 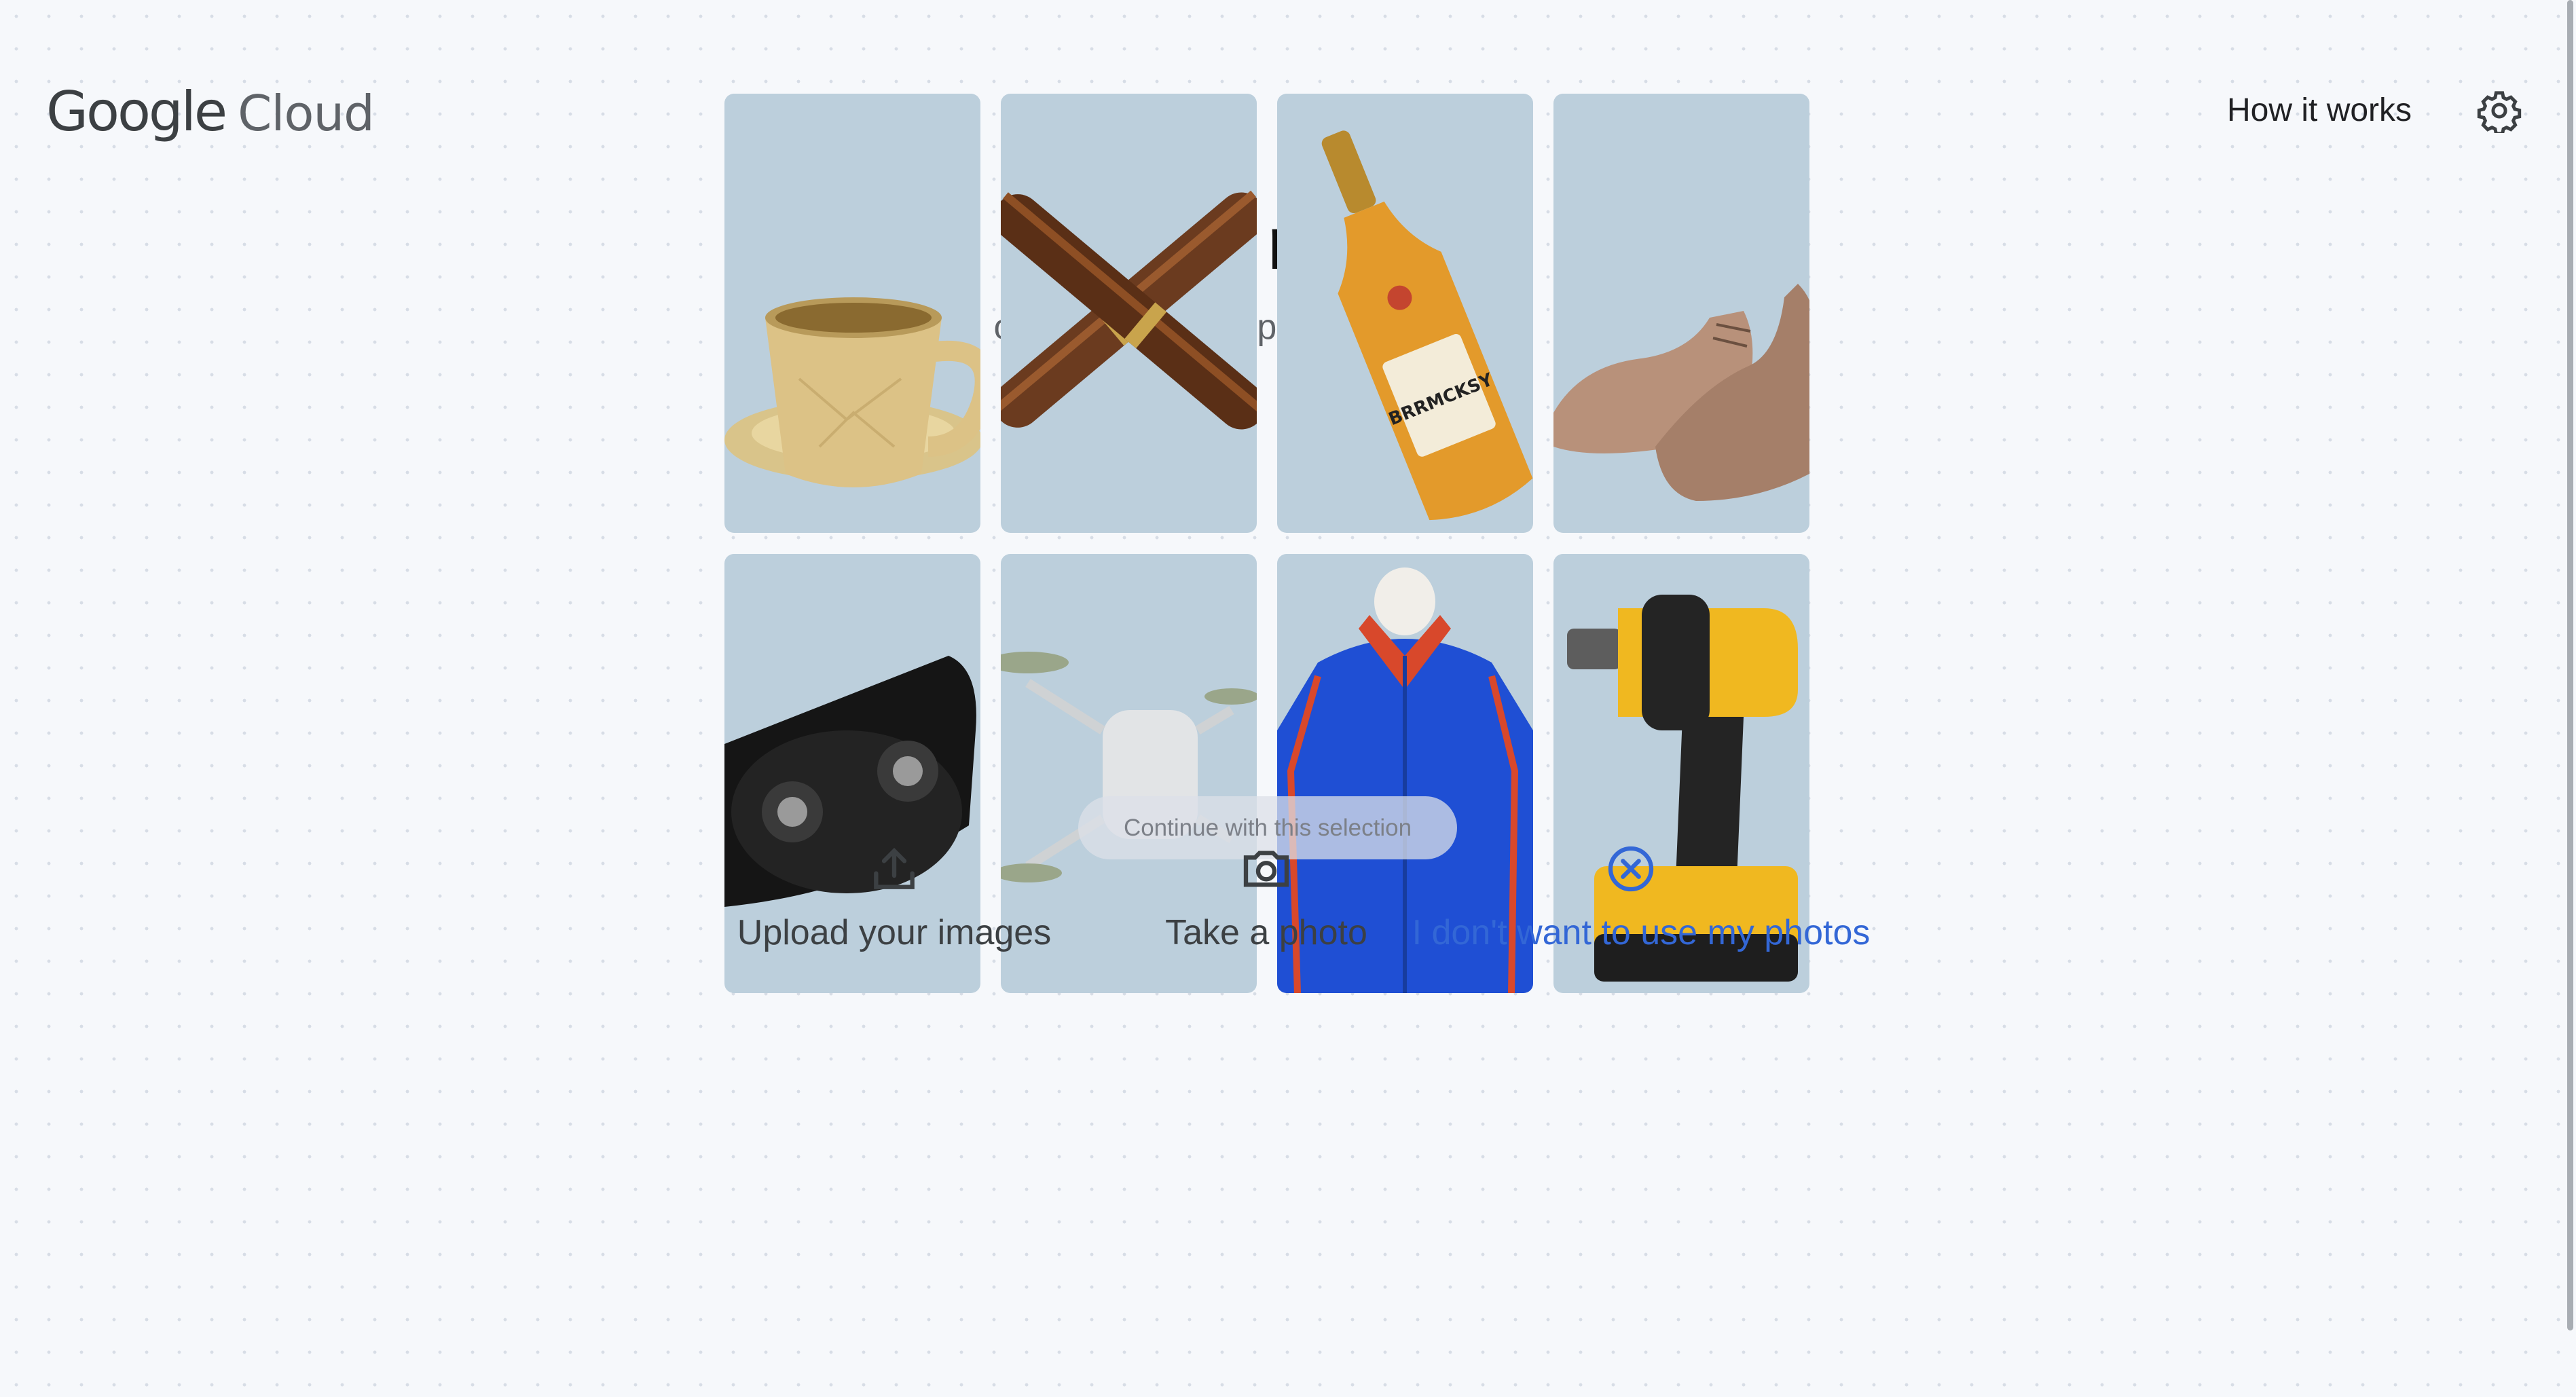 I want to click on product-tile-dress-shoes, so click(x=1681, y=313).